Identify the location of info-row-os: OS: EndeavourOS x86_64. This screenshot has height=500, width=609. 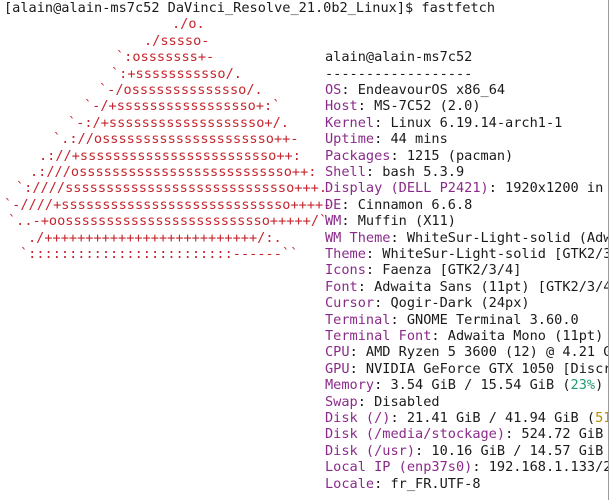
(415, 90).